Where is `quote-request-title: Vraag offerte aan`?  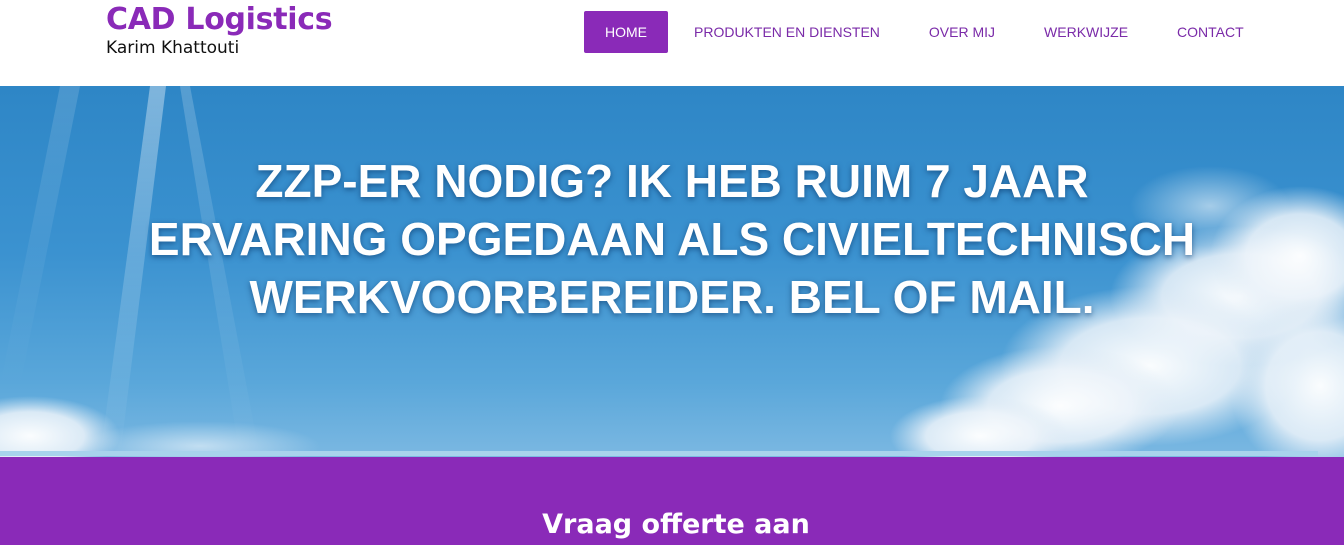 quote-request-title: Vraag offerte aan is located at coordinates (676, 524).